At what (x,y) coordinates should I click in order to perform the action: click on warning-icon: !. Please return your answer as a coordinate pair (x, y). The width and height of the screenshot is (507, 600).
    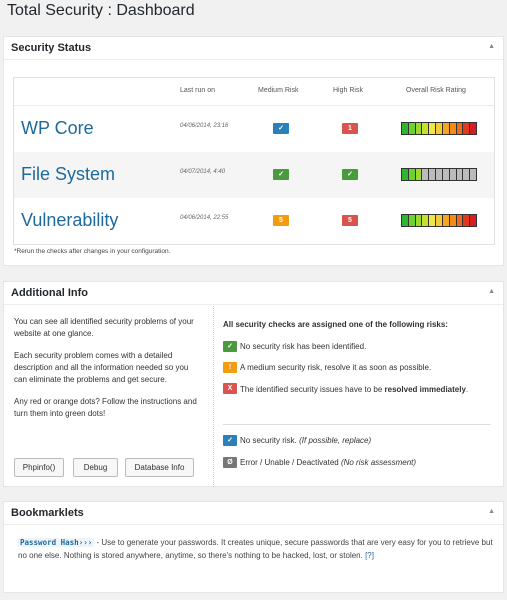
    Looking at the image, I should click on (230, 367).